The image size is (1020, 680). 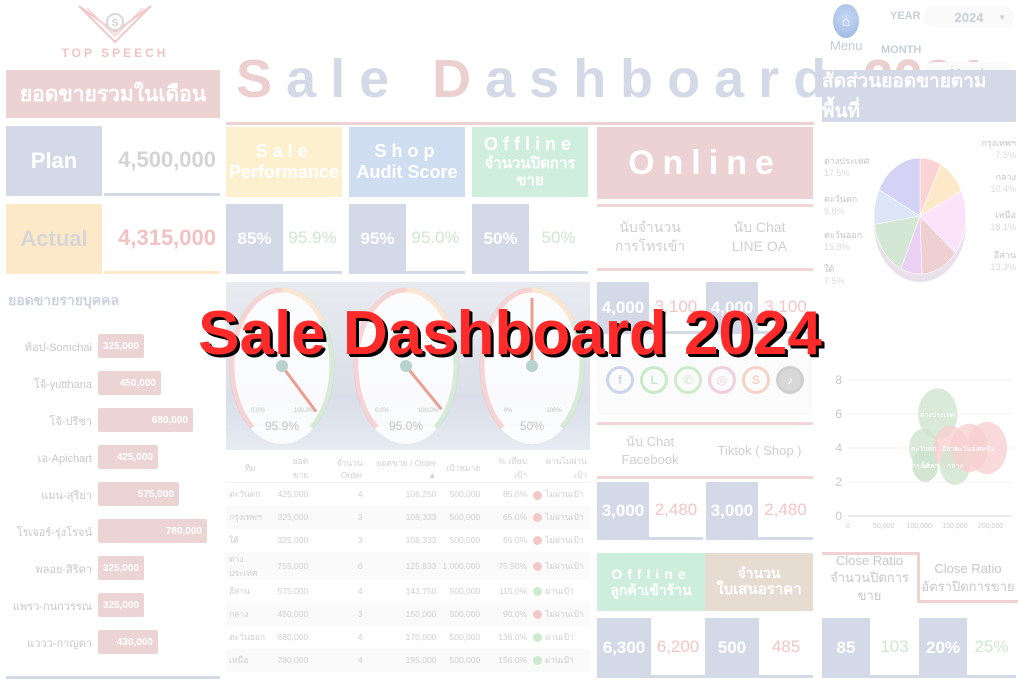 What do you see at coordinates (293, 614) in the screenshot?
I see `table-cell: 450,000` at bounding box center [293, 614].